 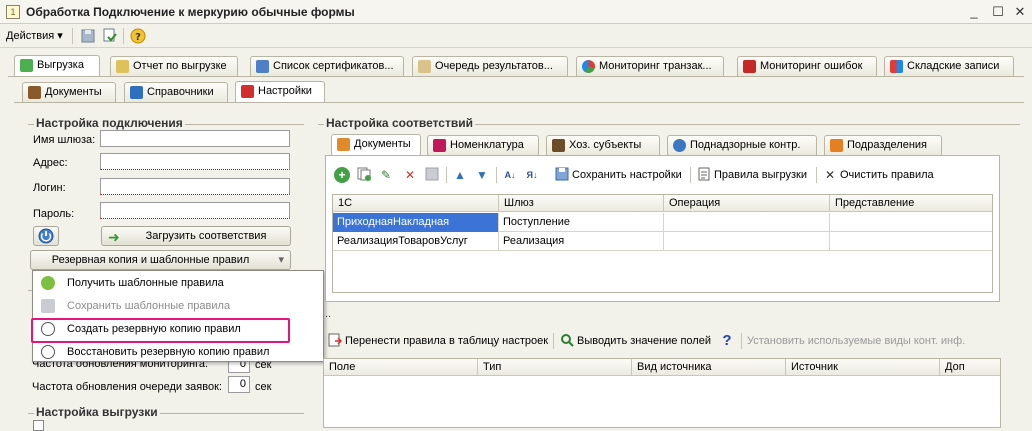 What do you see at coordinates (581, 241) in the screenshot?
I see `table-cell: Реализация` at bounding box center [581, 241].